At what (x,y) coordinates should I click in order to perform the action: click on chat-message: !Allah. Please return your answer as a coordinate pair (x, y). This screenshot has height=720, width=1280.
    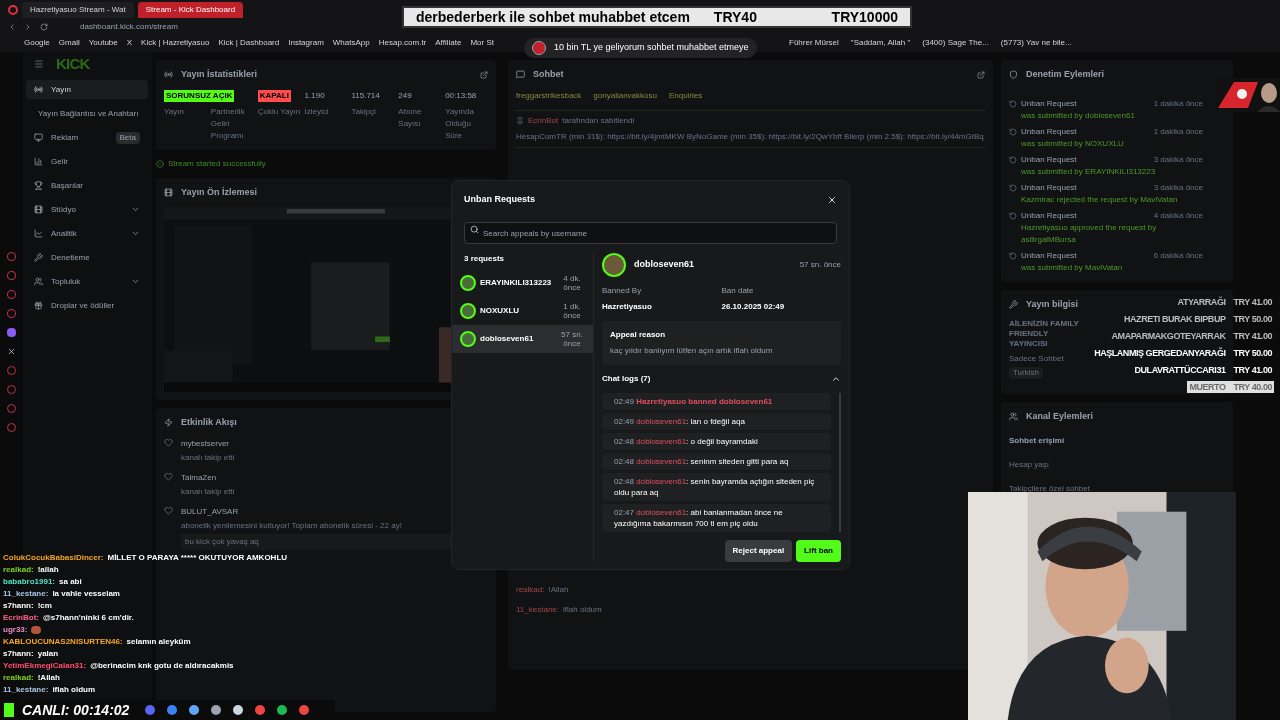
    Looking at the image, I should click on (48, 678).